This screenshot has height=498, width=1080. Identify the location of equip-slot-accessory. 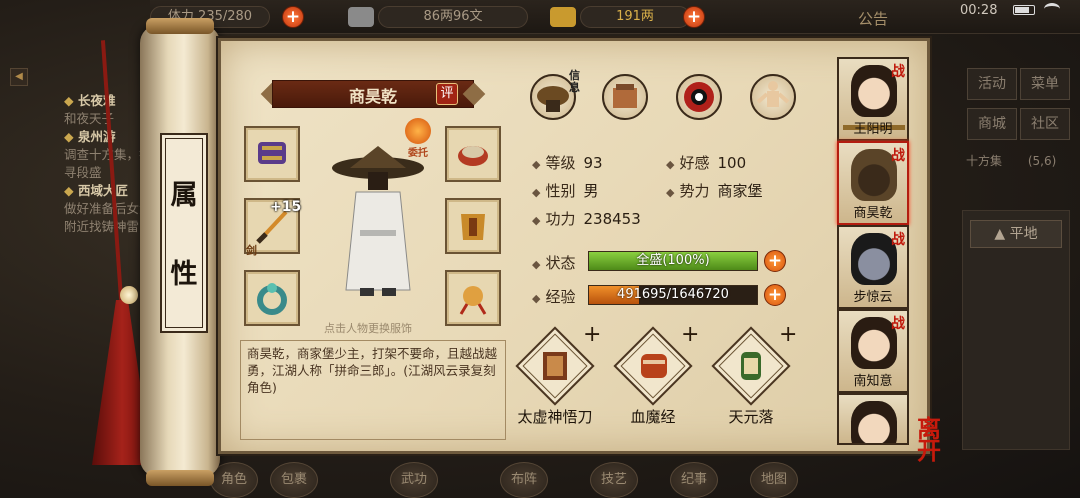
(473, 298).